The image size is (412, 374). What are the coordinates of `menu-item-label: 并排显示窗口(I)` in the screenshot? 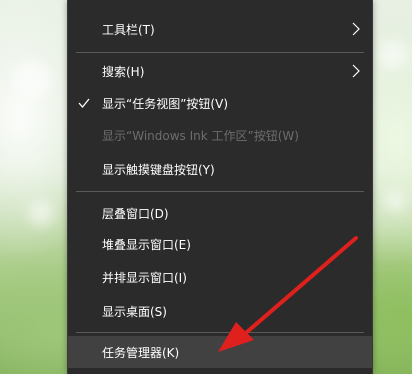 It's located at (144, 277).